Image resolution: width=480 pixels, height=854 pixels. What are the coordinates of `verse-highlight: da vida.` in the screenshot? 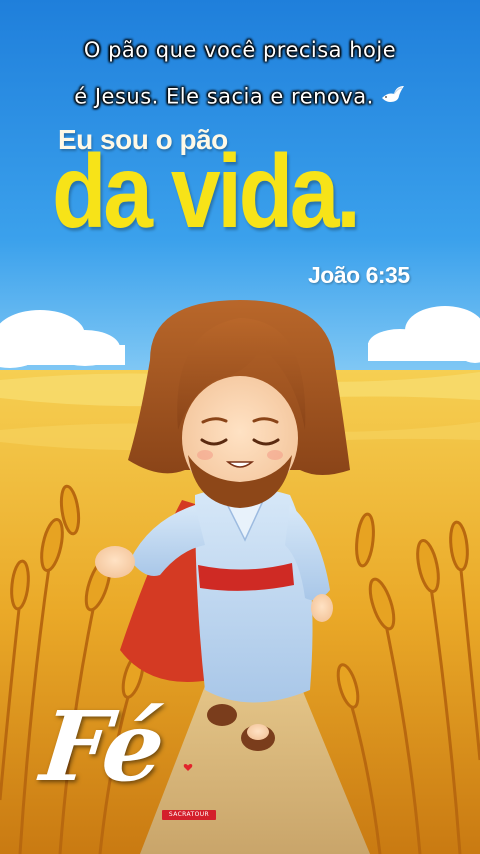 It's located at (206, 192).